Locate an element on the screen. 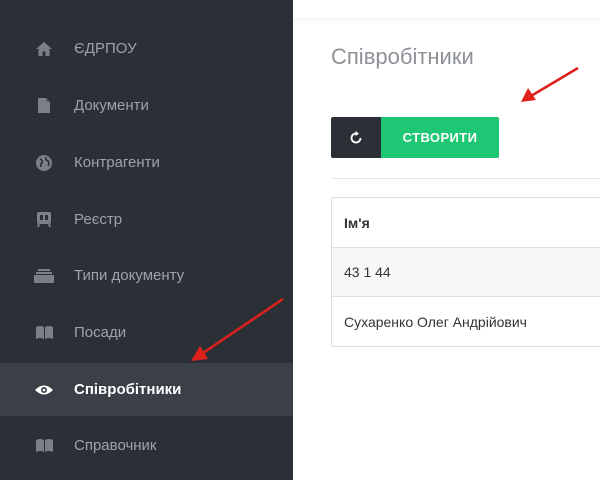  register-icon is located at coordinates (44, 220).